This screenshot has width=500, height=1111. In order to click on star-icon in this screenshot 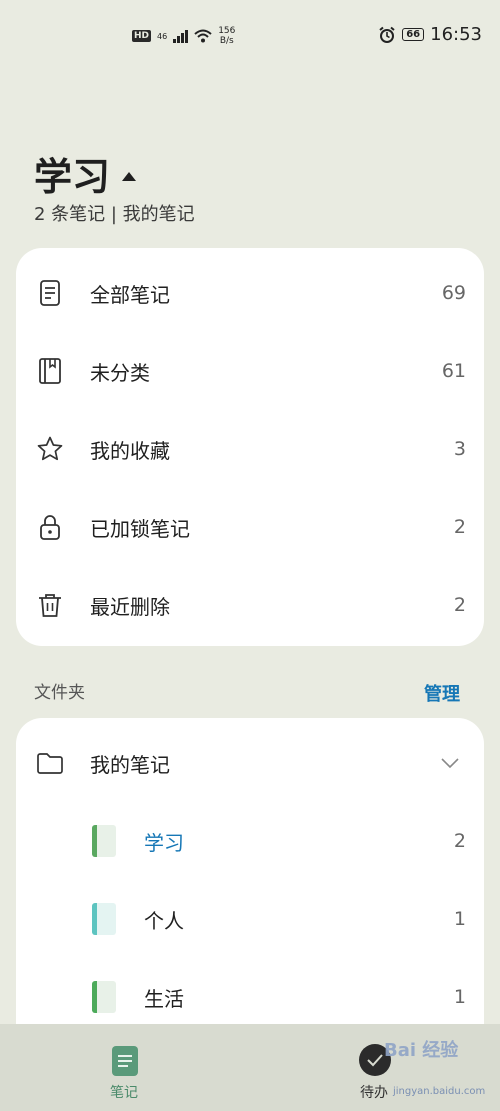, I will do `click(50, 448)`.